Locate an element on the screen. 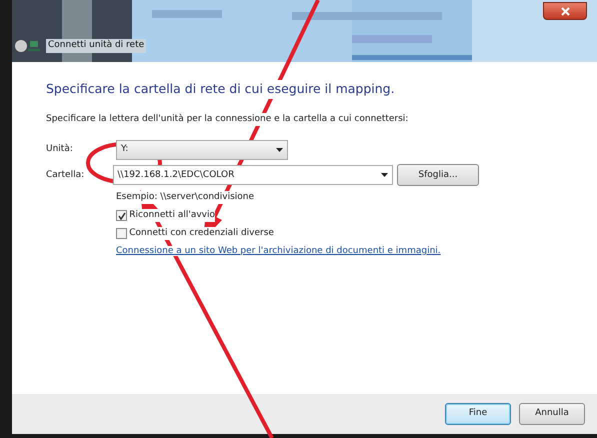 The height and width of the screenshot is (438, 597). drive-dropdown: Y: is located at coordinates (202, 150).